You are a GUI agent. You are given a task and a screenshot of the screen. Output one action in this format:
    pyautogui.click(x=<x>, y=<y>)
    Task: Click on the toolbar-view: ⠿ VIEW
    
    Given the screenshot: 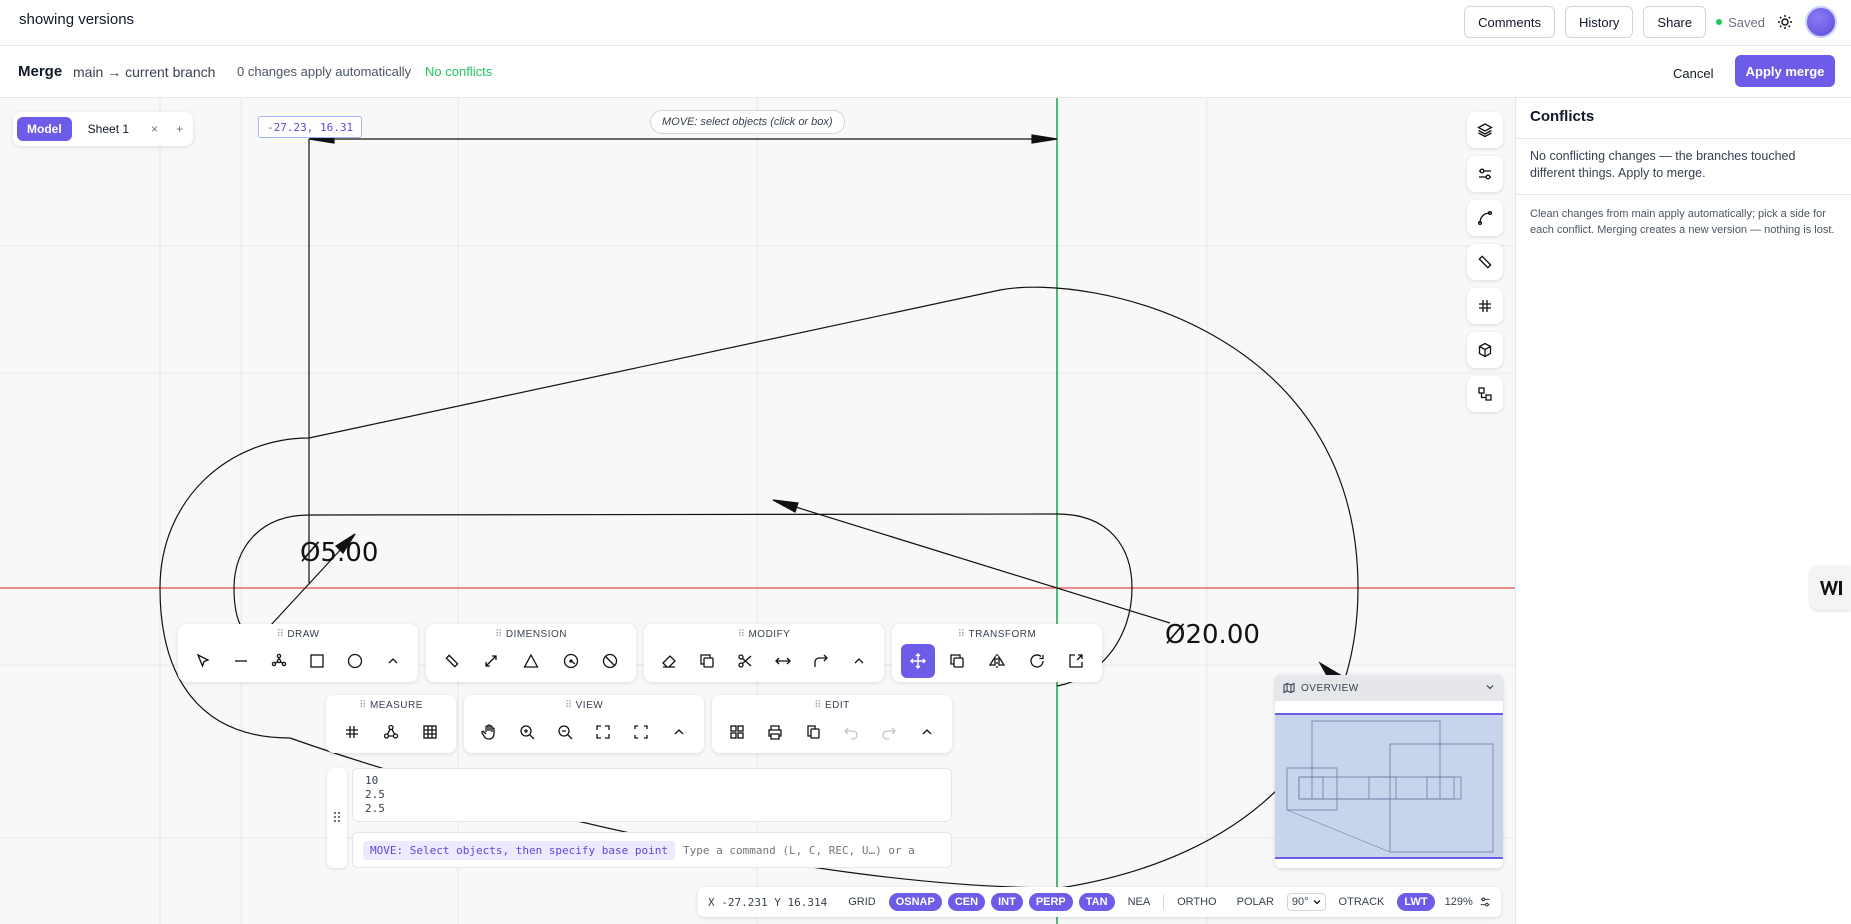 What is the action you would take?
    pyautogui.click(x=584, y=724)
    